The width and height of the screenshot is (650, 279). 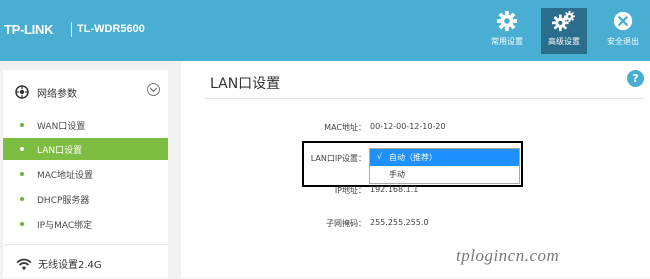 What do you see at coordinates (29, 29) in the screenshot?
I see `tp-link-logo: TP-LINK` at bounding box center [29, 29].